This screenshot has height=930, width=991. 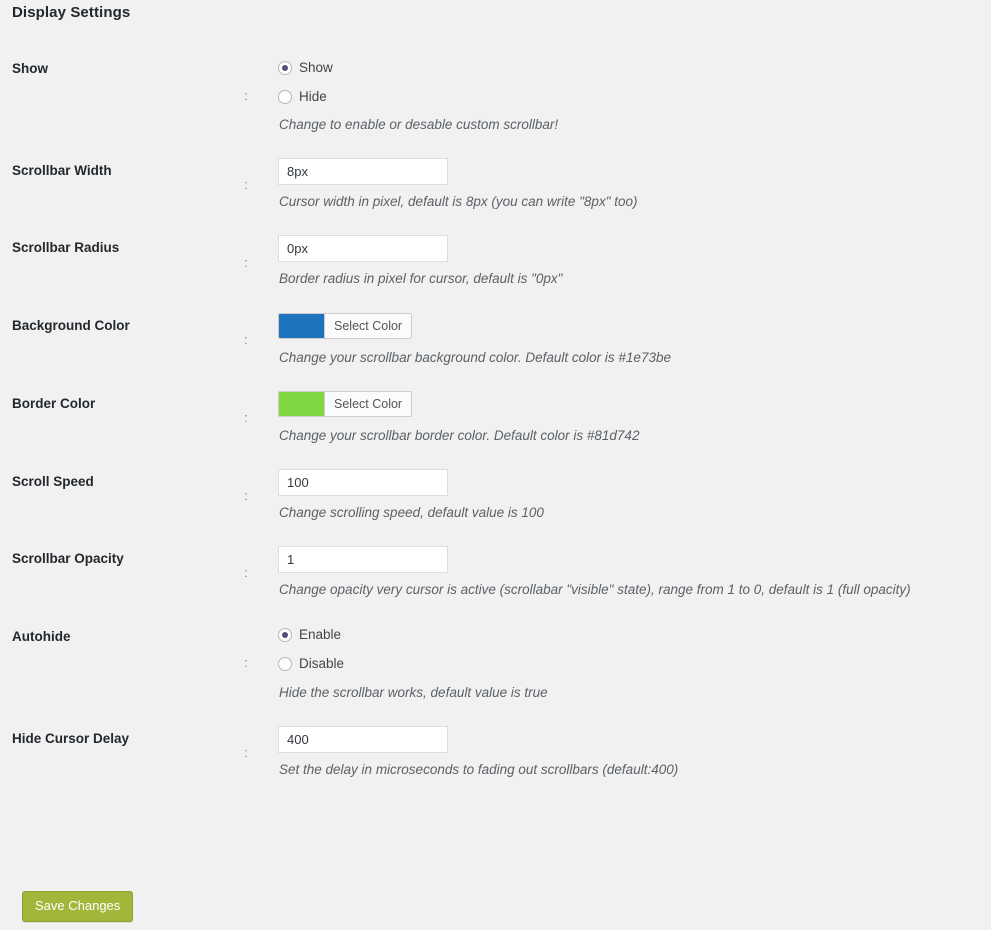 I want to click on border-color-color-picker: Select Color, so click(x=345, y=403).